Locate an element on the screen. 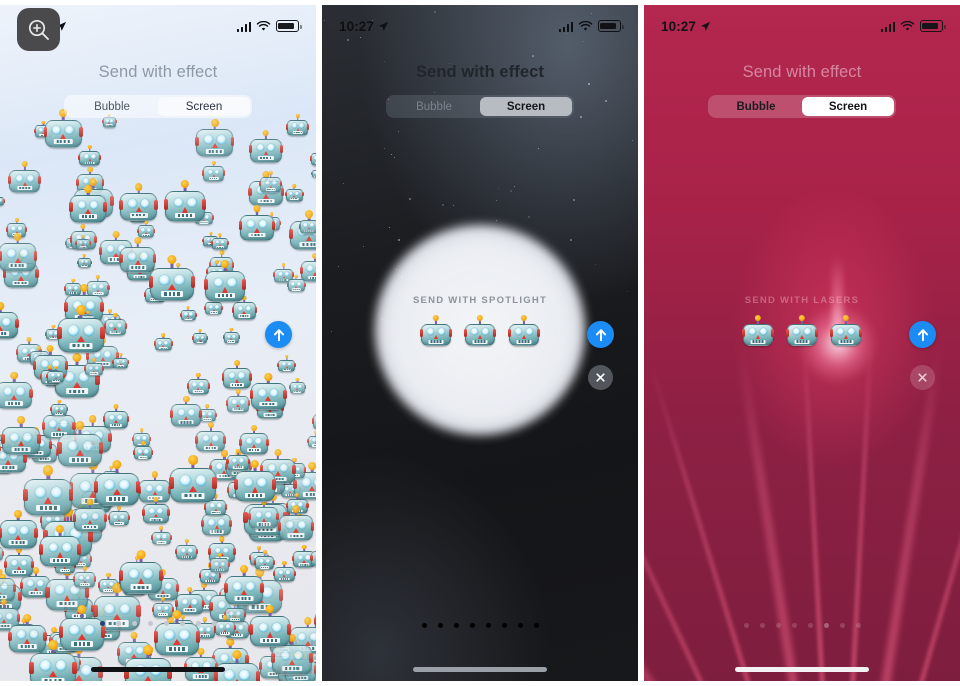  status-time: 10:27 is located at coordinates (357, 26).